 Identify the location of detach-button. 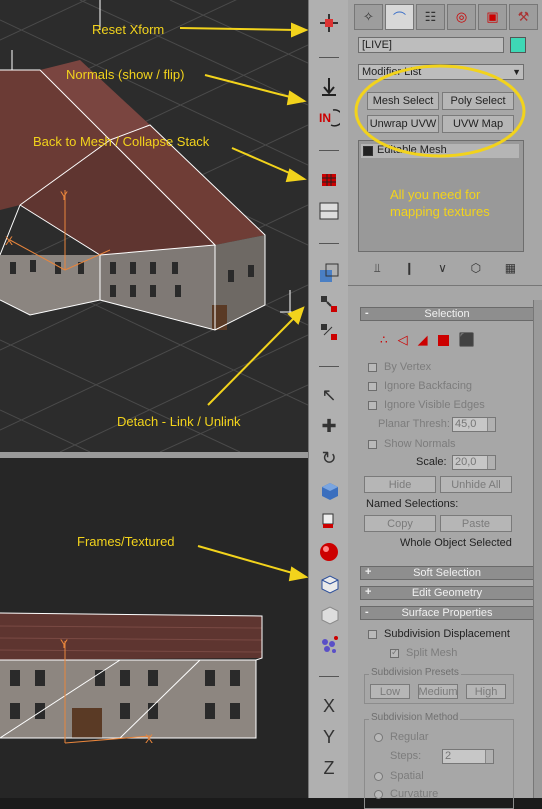
(329, 273).